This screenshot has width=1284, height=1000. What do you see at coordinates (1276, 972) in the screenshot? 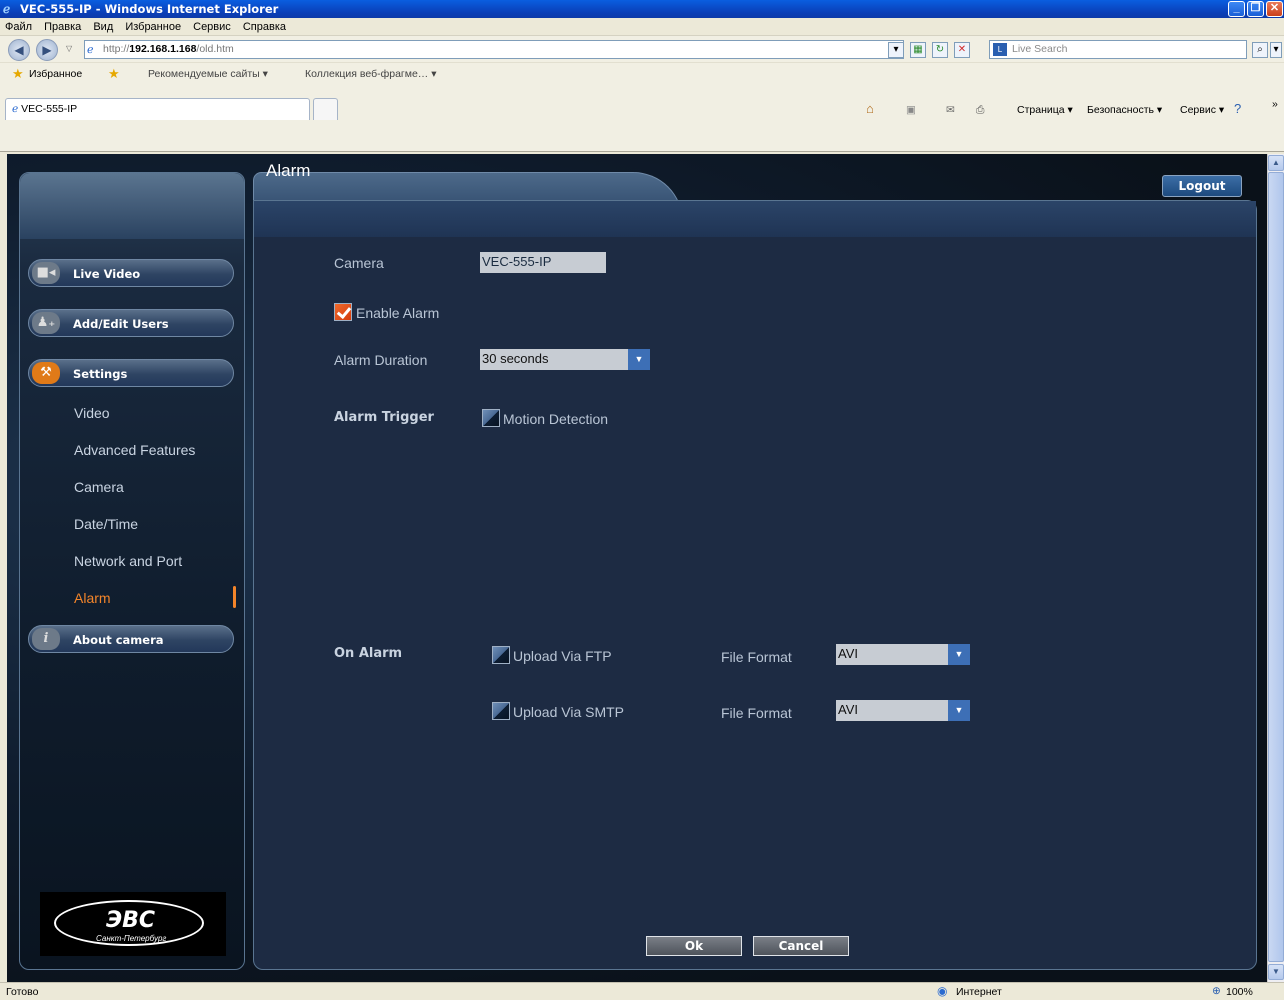
I see `scroll-down-button: ▼` at bounding box center [1276, 972].